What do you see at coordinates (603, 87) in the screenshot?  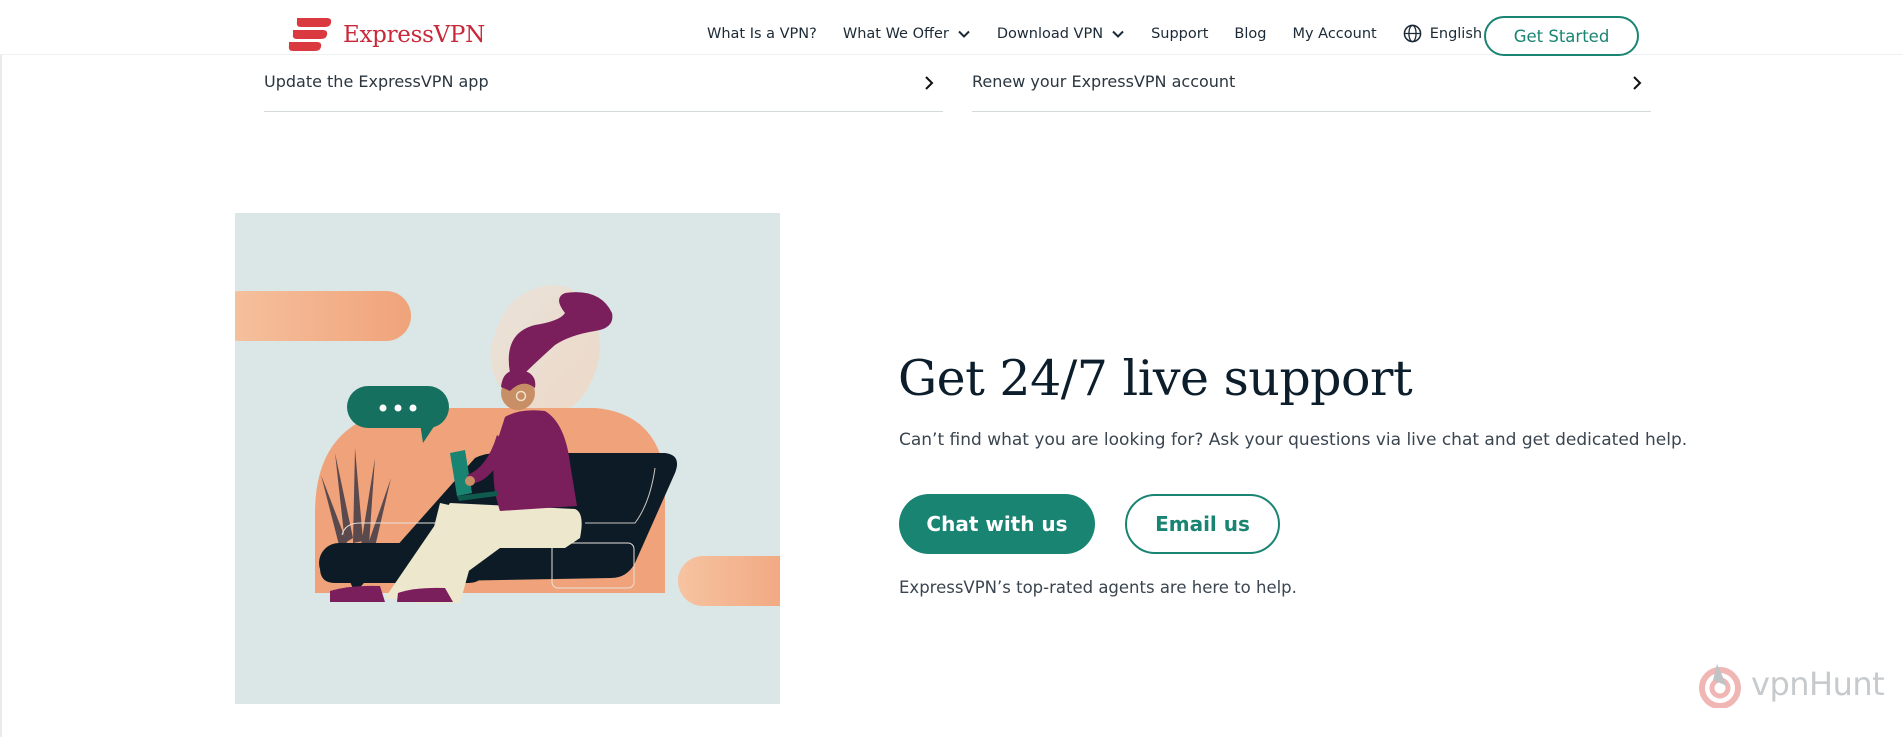 I see `link-update-app: Update the ExpressVPN app` at bounding box center [603, 87].